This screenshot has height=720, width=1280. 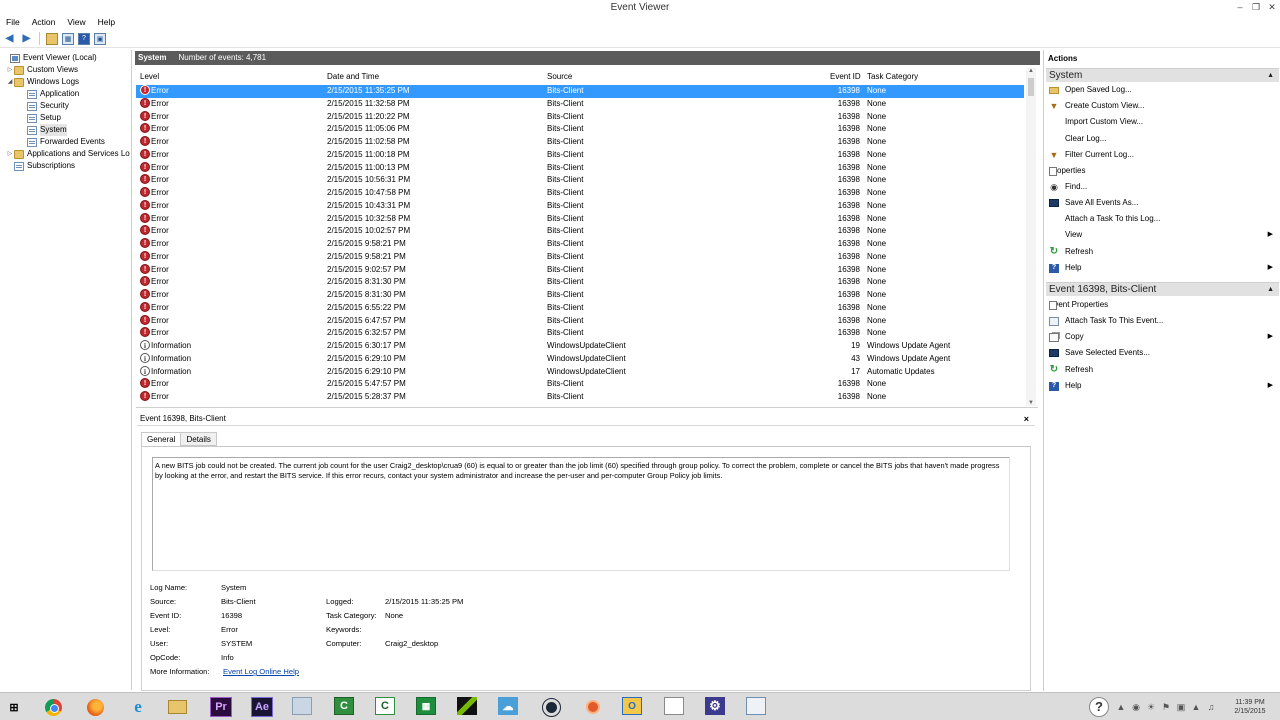 What do you see at coordinates (44, 118) in the screenshot?
I see `tree-item-setup: Setup` at bounding box center [44, 118].